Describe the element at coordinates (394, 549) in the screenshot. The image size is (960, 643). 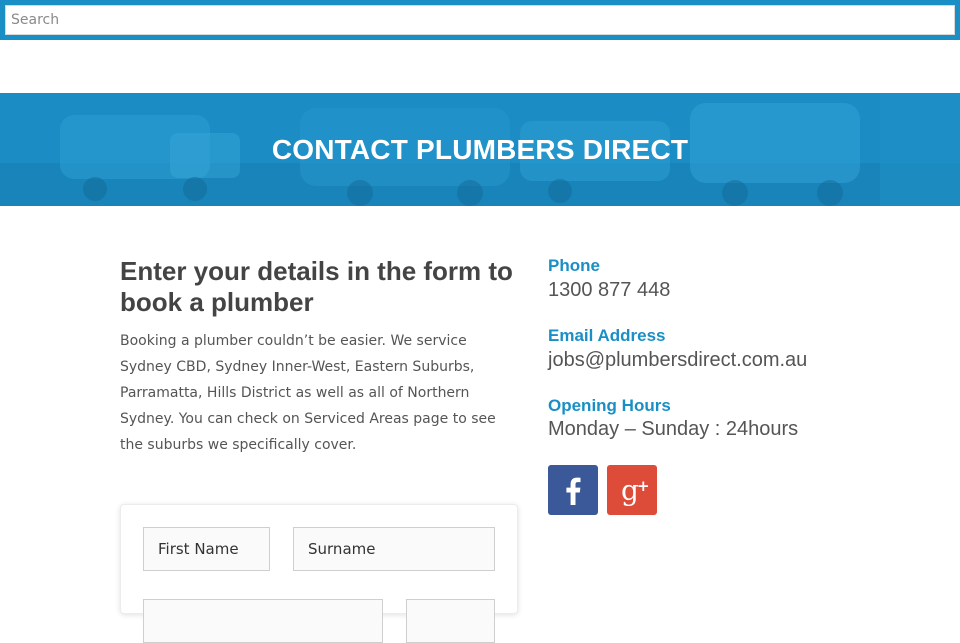
I see `surname-field` at that location.